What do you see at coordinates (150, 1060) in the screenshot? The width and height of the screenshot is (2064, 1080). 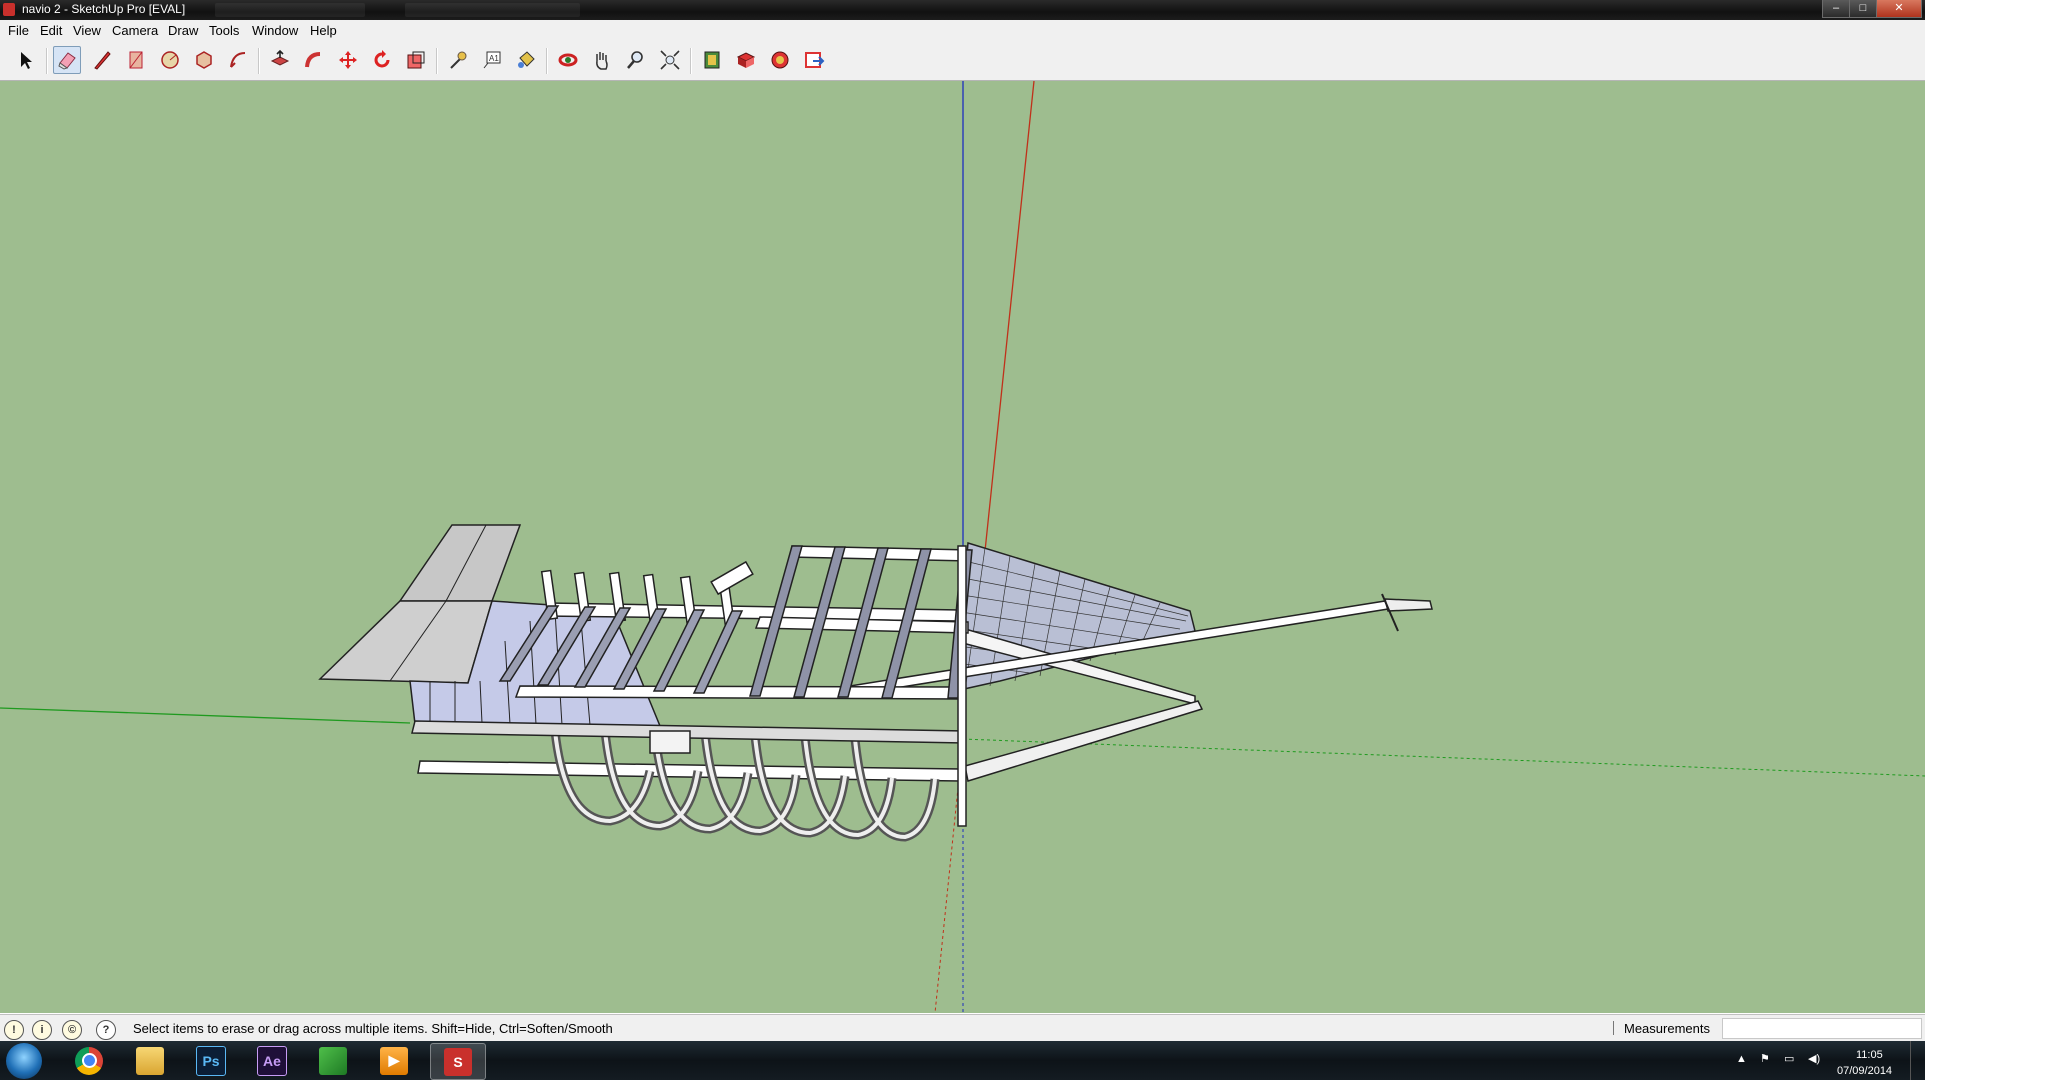 I see `taskbar-explorer` at bounding box center [150, 1060].